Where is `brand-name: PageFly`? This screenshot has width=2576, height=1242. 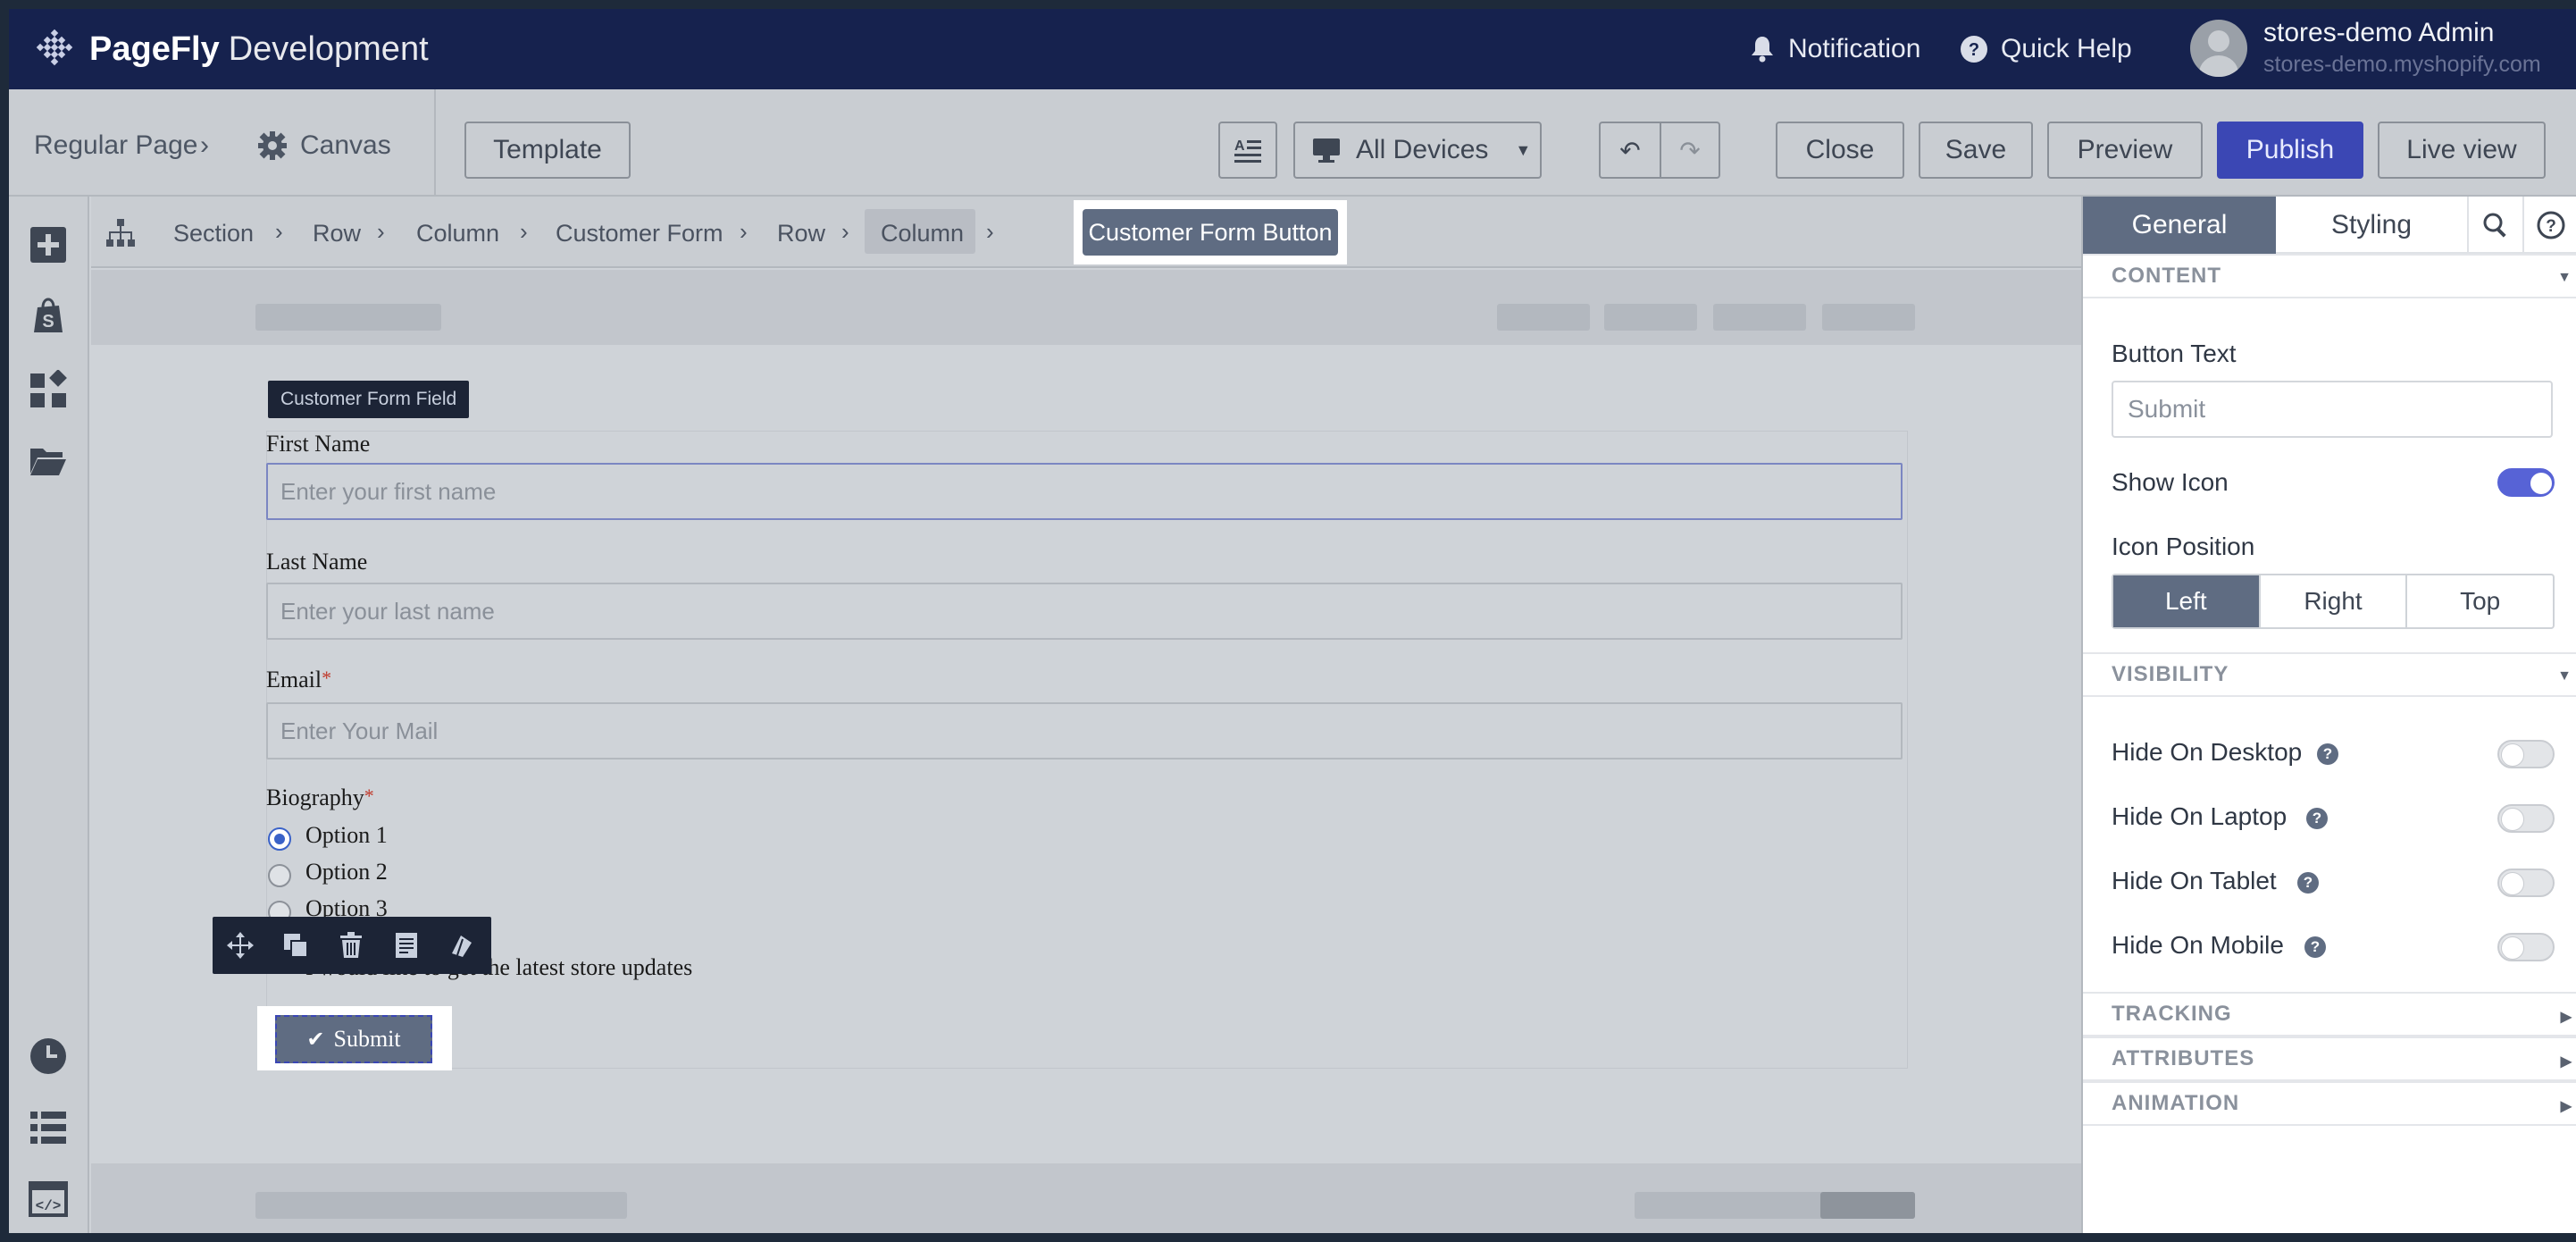
brand-name: PageFly is located at coordinates (155, 49).